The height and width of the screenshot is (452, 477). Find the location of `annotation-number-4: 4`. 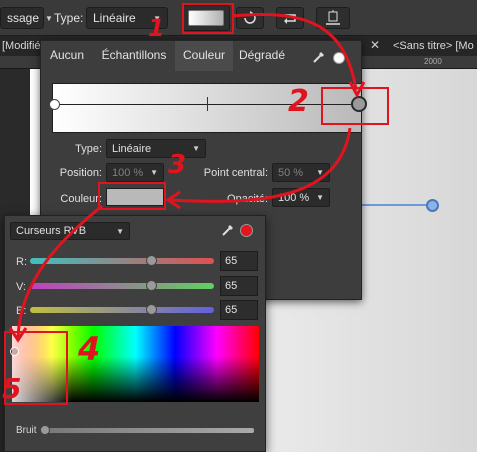

annotation-number-4: 4 is located at coordinates (89, 349).